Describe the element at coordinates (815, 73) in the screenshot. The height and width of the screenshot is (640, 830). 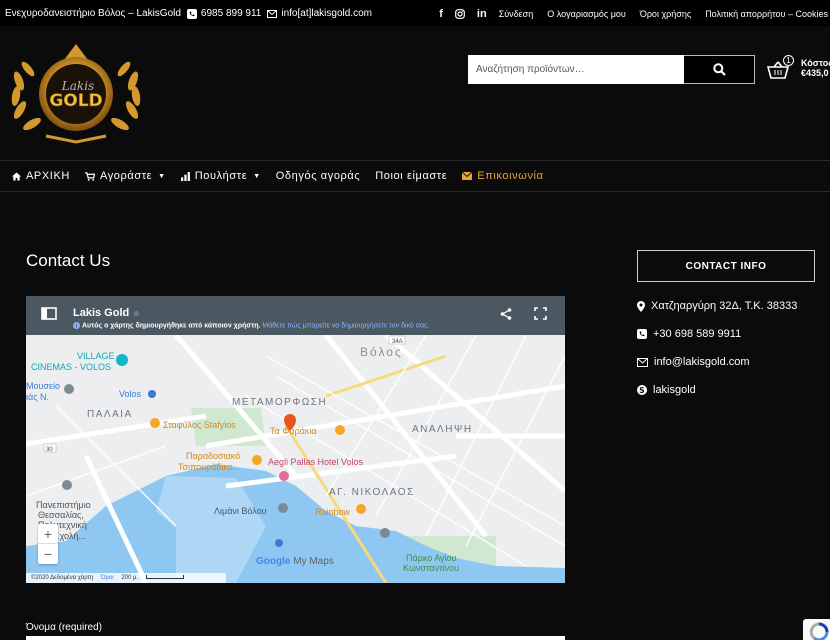
I see `cart-total: €435,0` at that location.